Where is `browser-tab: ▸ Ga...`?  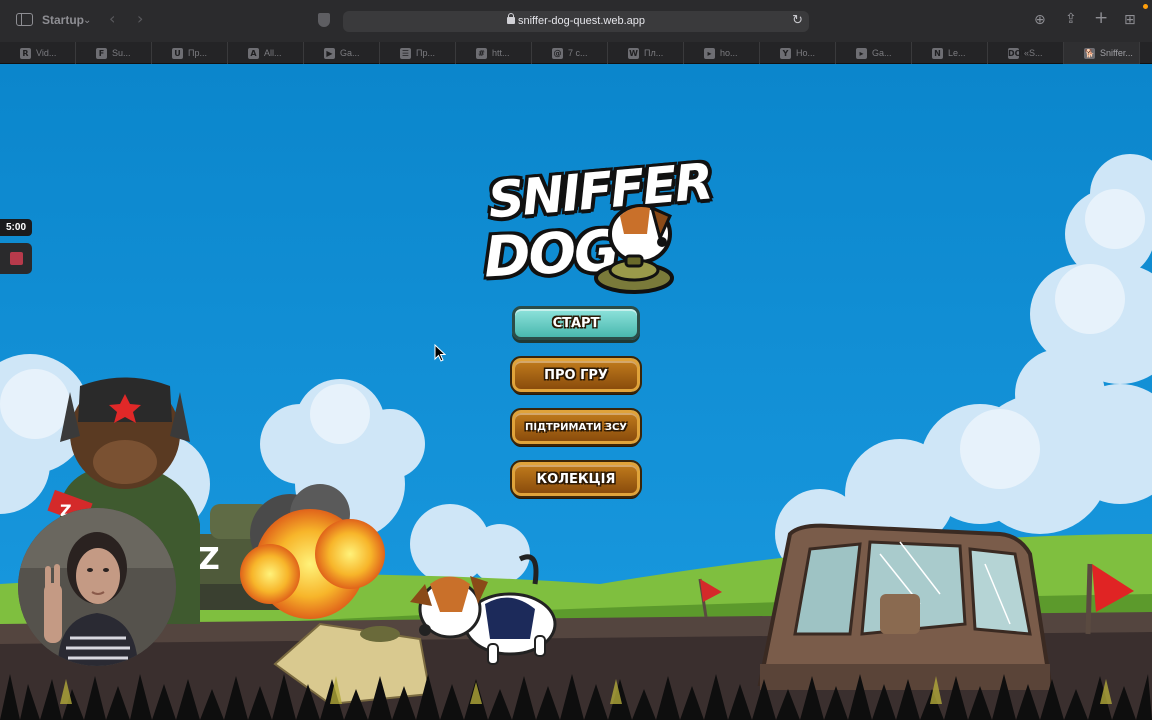 browser-tab: ▸ Ga... is located at coordinates (874, 53).